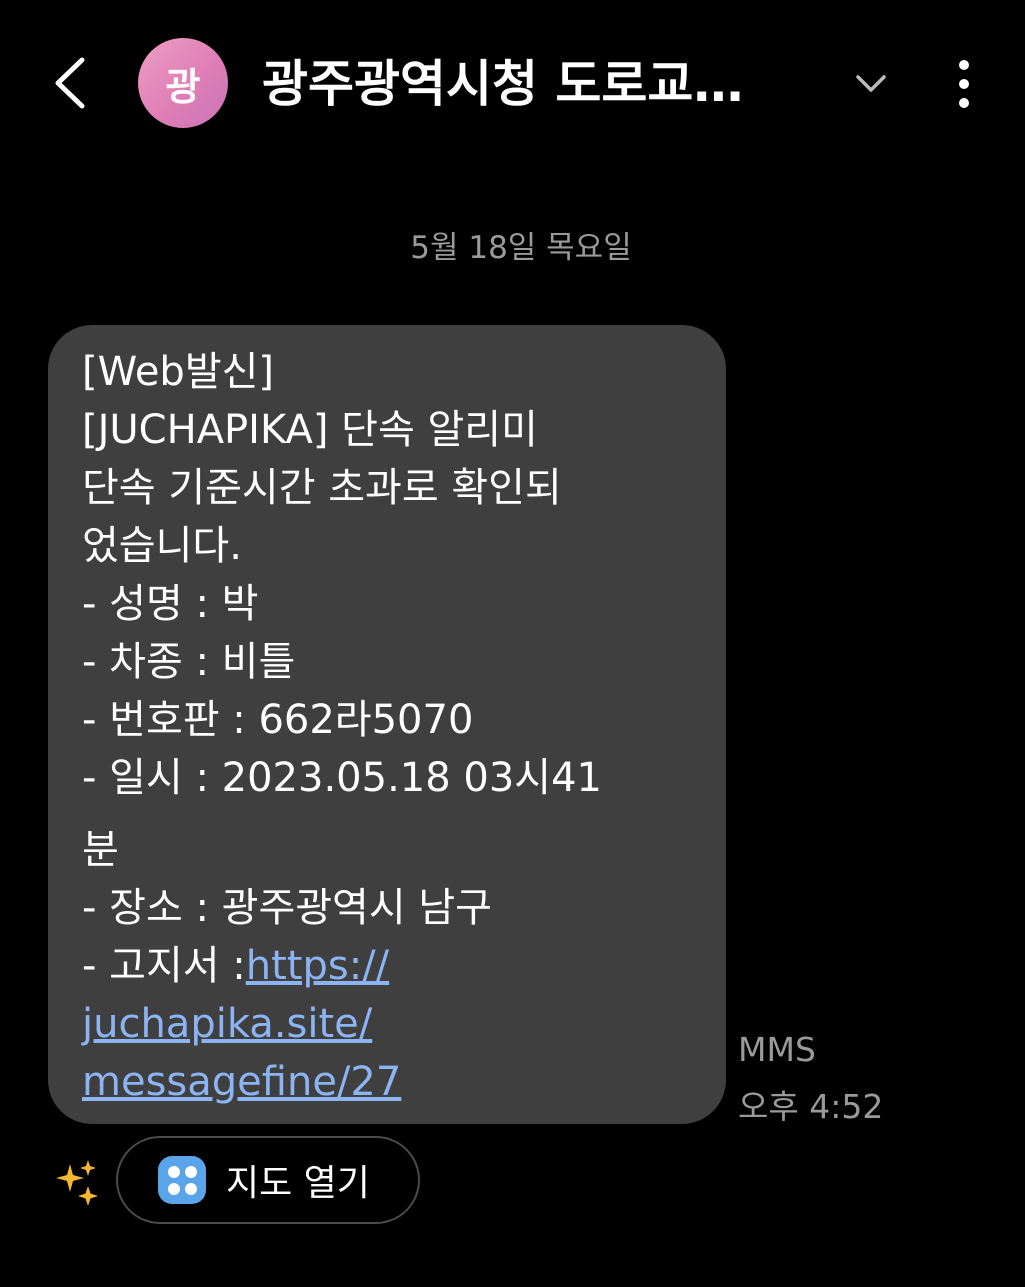 The image size is (1025, 1287). Describe the element at coordinates (77, 1183) in the screenshot. I see `sparkle-icon` at that location.